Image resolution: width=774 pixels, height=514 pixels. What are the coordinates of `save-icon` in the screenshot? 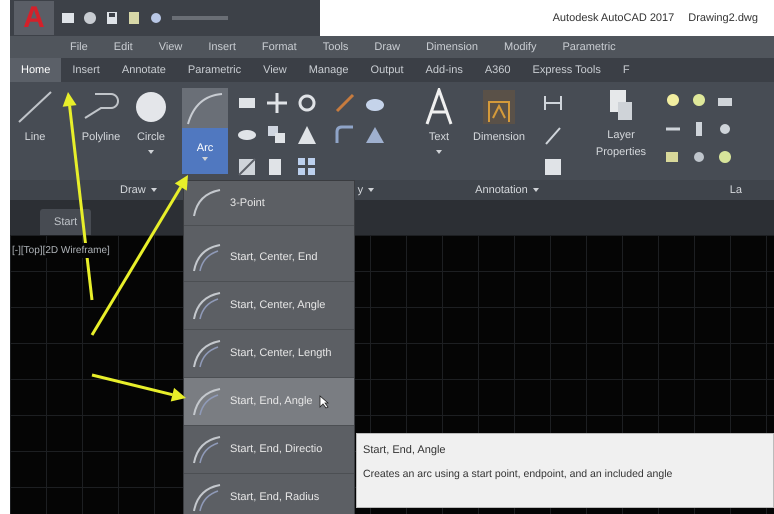 It's located at (112, 18).